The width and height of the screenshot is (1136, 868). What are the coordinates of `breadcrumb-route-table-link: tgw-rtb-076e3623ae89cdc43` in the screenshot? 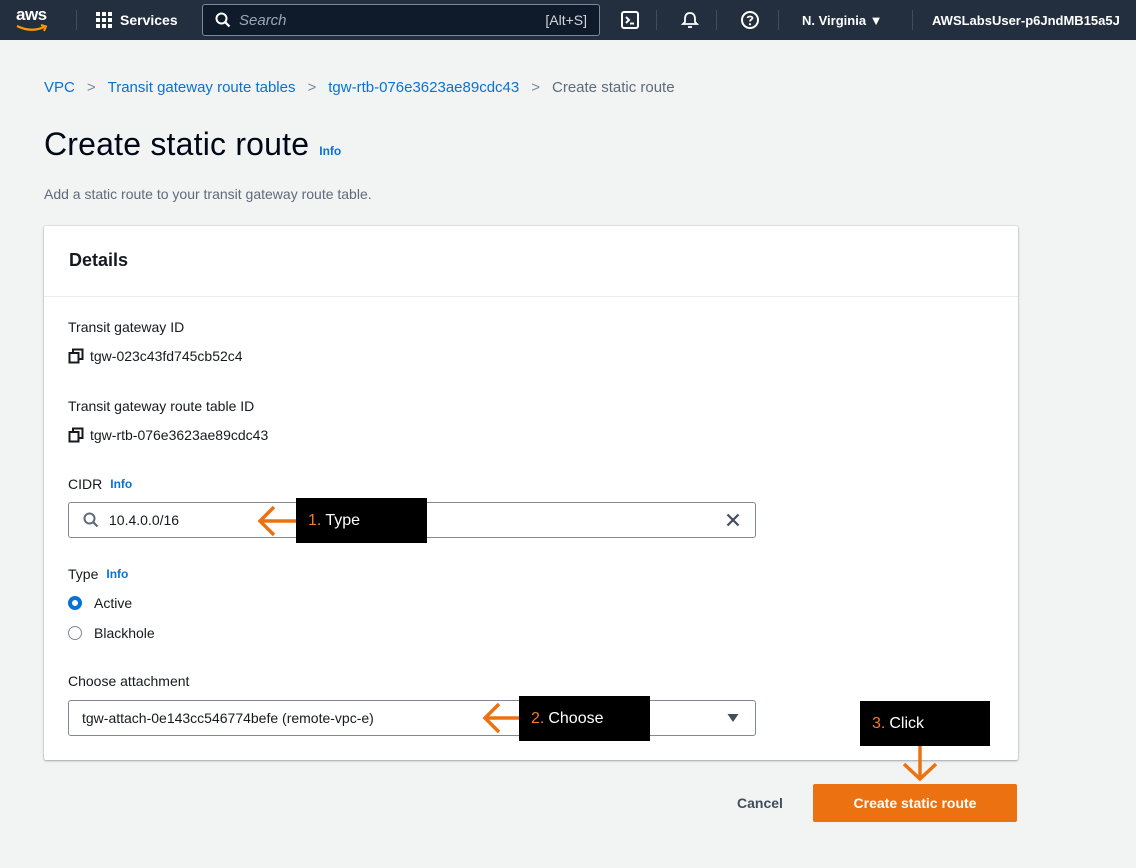 It's located at (423, 87).